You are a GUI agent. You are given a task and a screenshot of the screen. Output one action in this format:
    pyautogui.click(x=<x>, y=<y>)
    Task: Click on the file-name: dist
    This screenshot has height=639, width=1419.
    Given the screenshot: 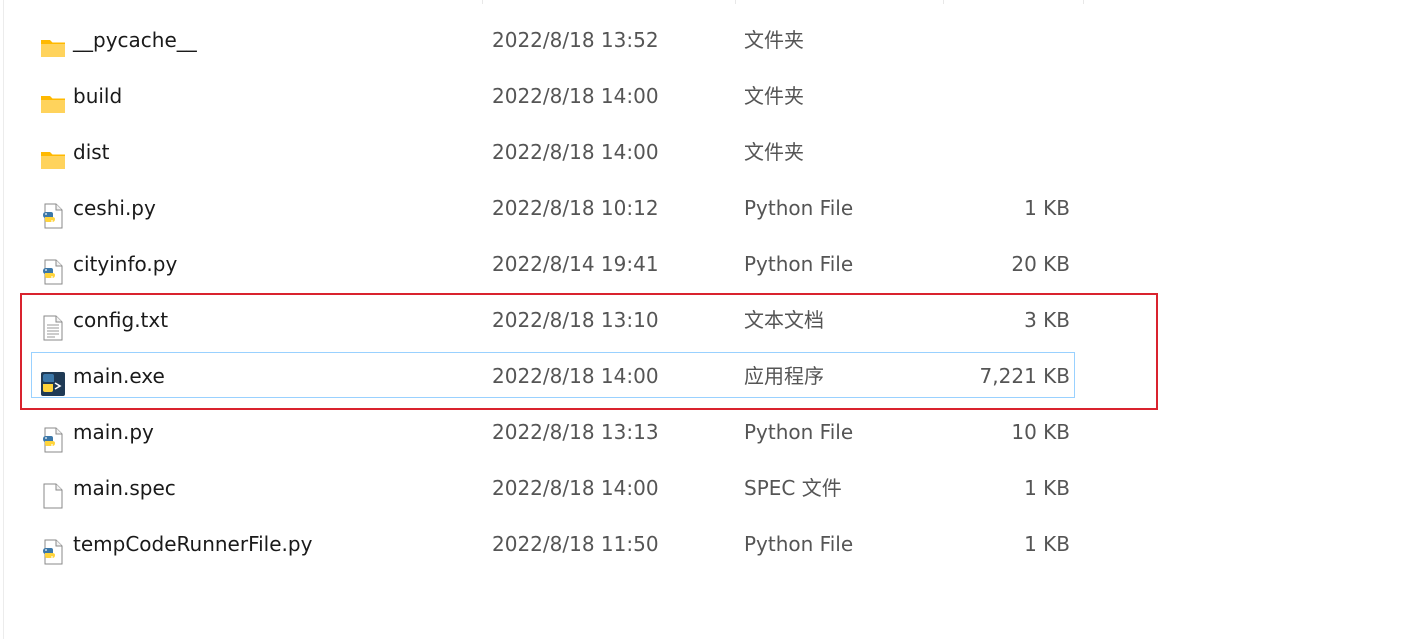 What is the action you would take?
    pyautogui.click(x=91, y=152)
    